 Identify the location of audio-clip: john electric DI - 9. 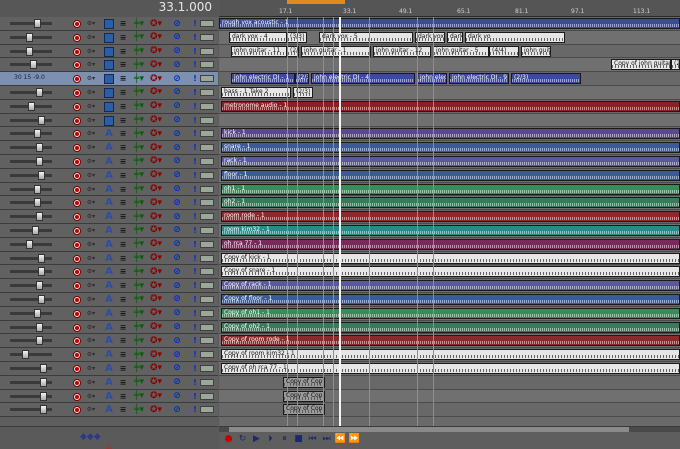
(479, 79).